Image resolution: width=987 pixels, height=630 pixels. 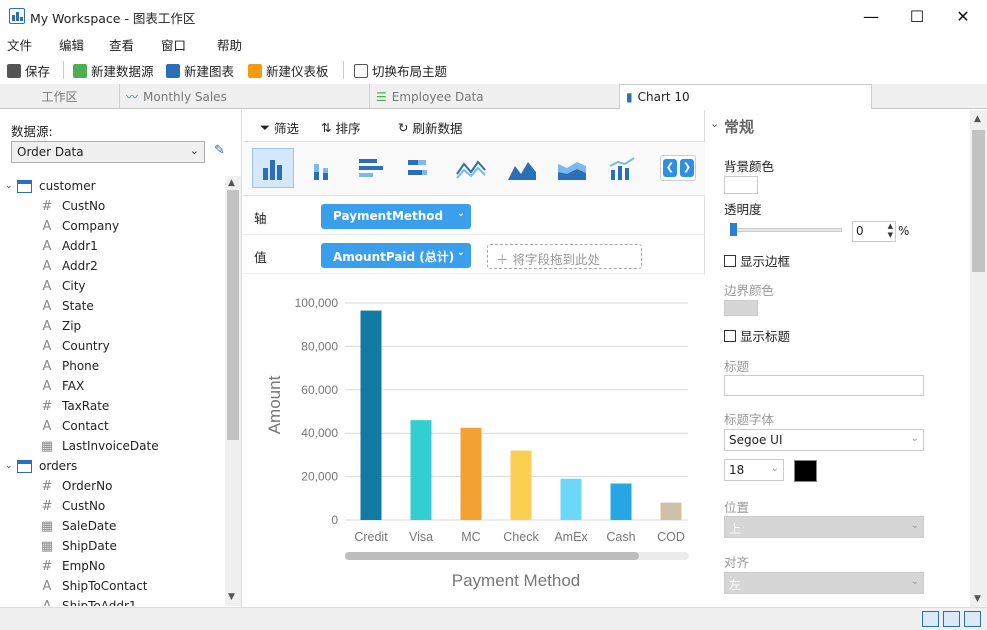 I want to click on tree-field: A Addr2, so click(x=69, y=266).